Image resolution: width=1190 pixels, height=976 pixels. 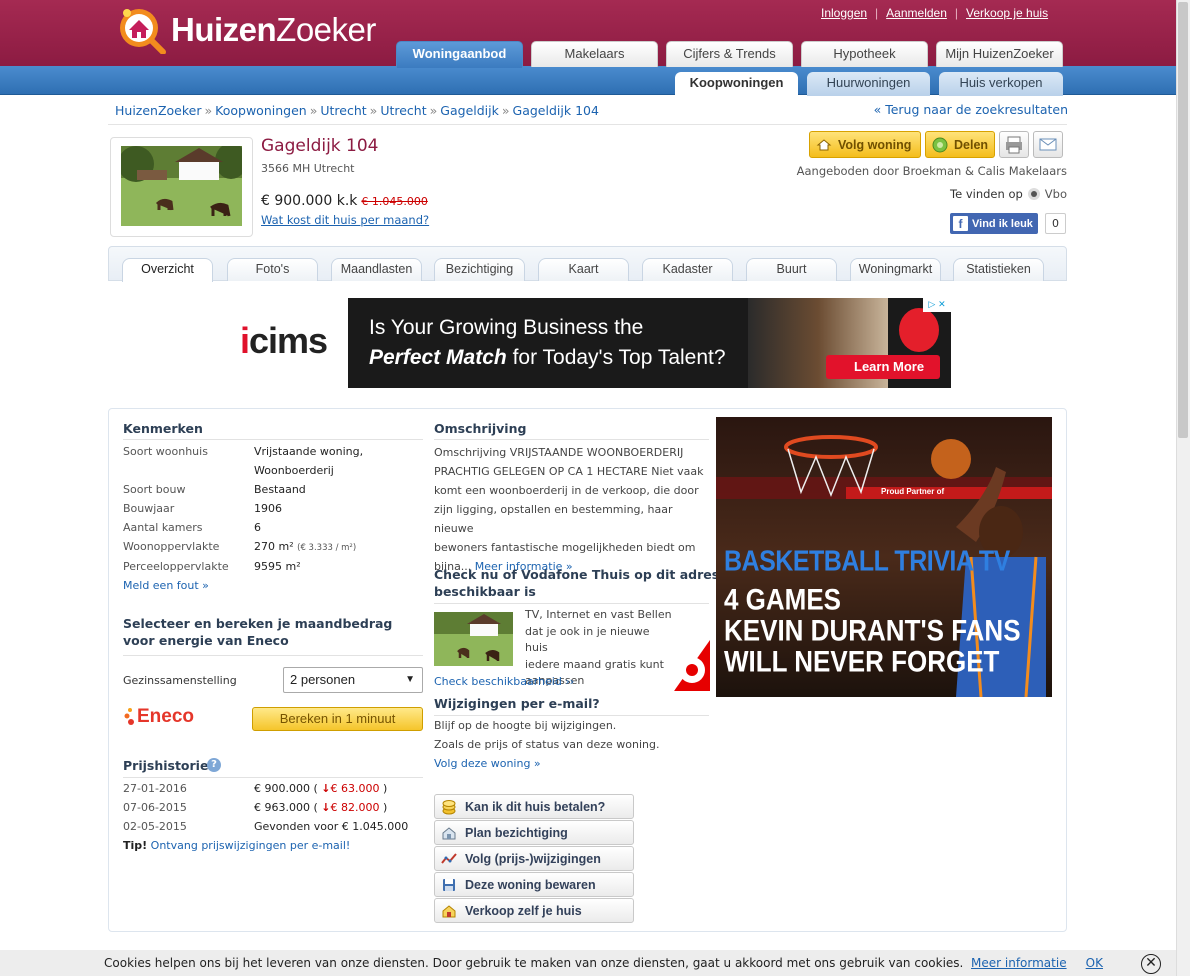 I want to click on tab-makelaars: Makelaars, so click(x=594, y=54).